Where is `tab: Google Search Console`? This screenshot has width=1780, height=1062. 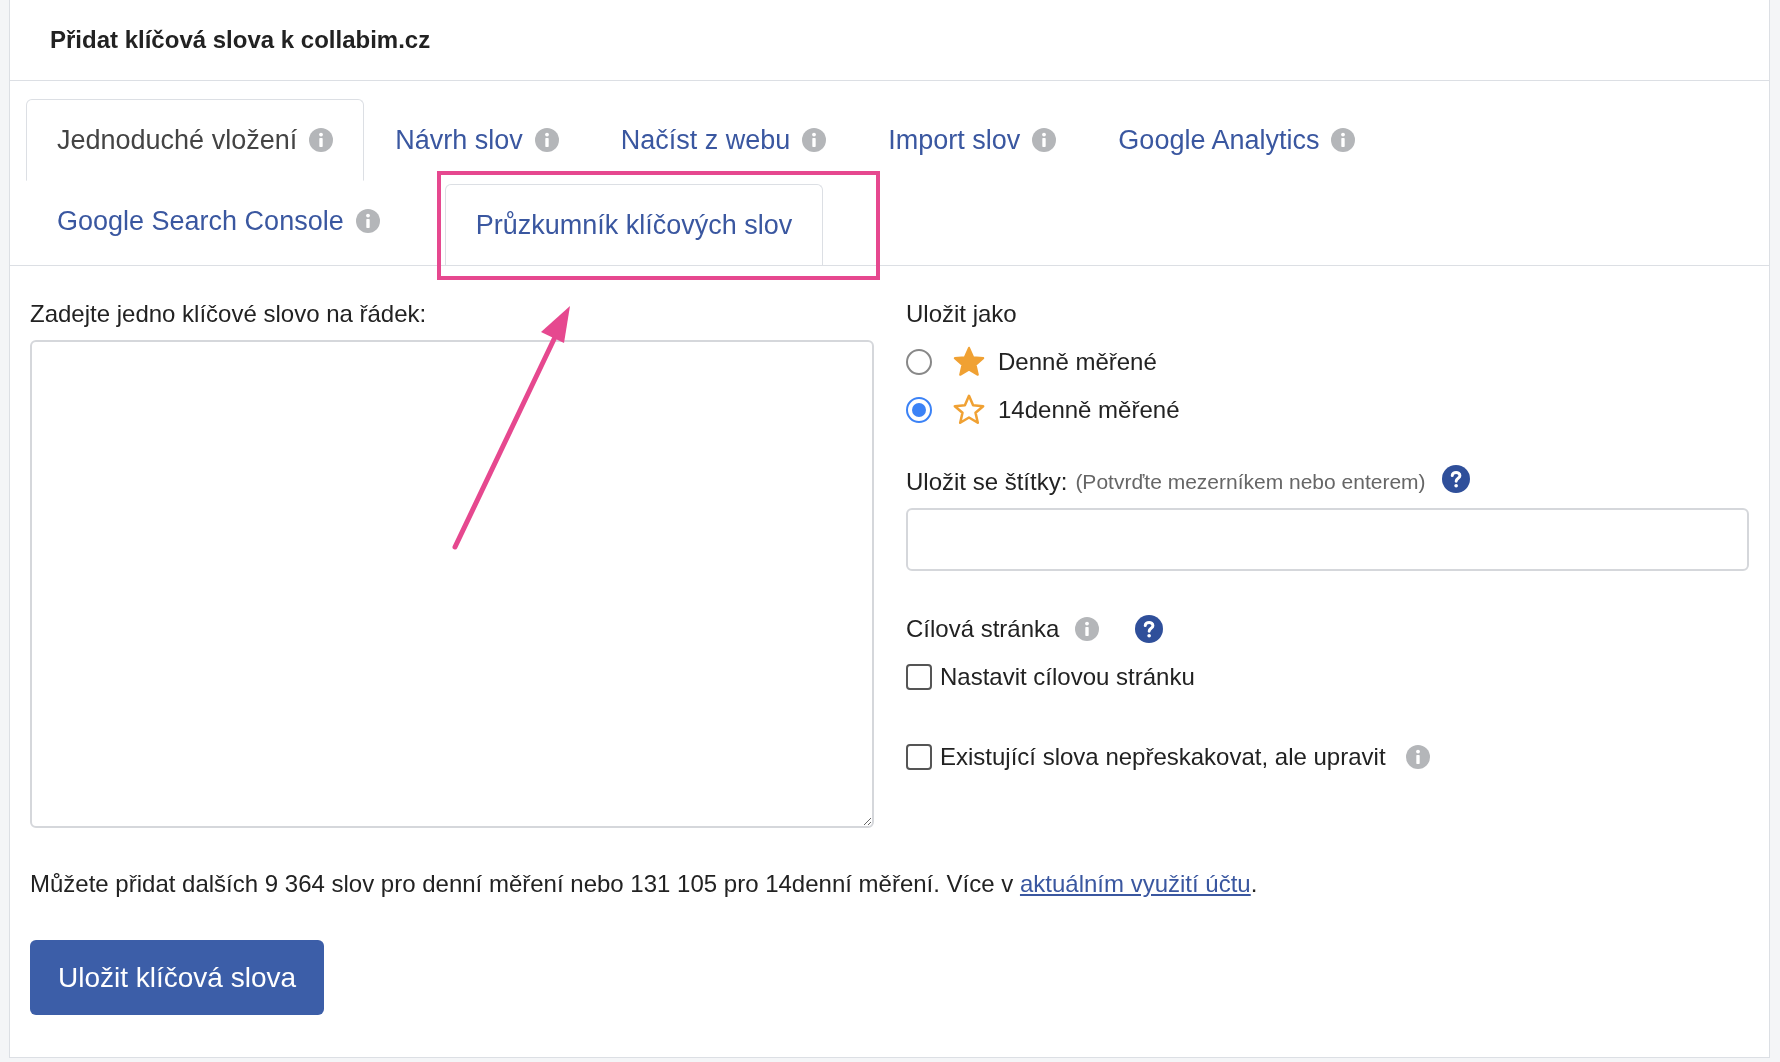
tab: Google Search Console is located at coordinates (218, 221).